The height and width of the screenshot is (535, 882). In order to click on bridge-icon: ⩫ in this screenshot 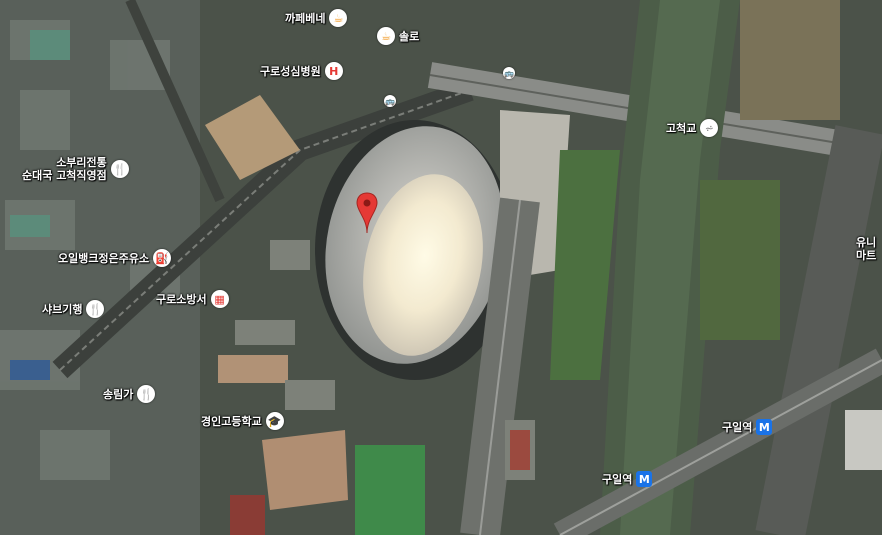, I will do `click(709, 128)`.